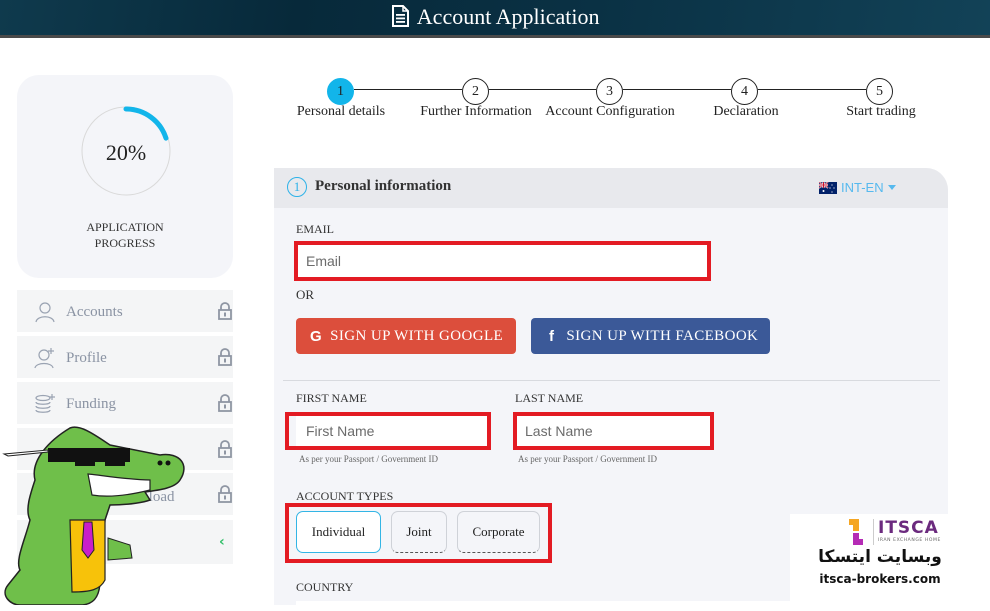  Describe the element at coordinates (909, 540) in the screenshot. I see `itsca-tagline: IRAN EXCHANGE HOME` at that location.